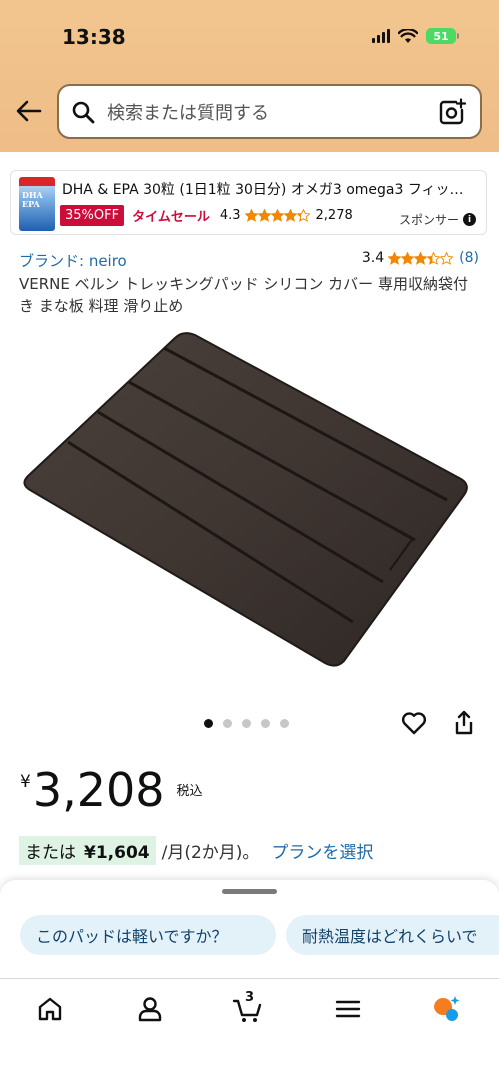  What do you see at coordinates (250, 997) in the screenshot?
I see `cart-count-badge: 3` at bounding box center [250, 997].